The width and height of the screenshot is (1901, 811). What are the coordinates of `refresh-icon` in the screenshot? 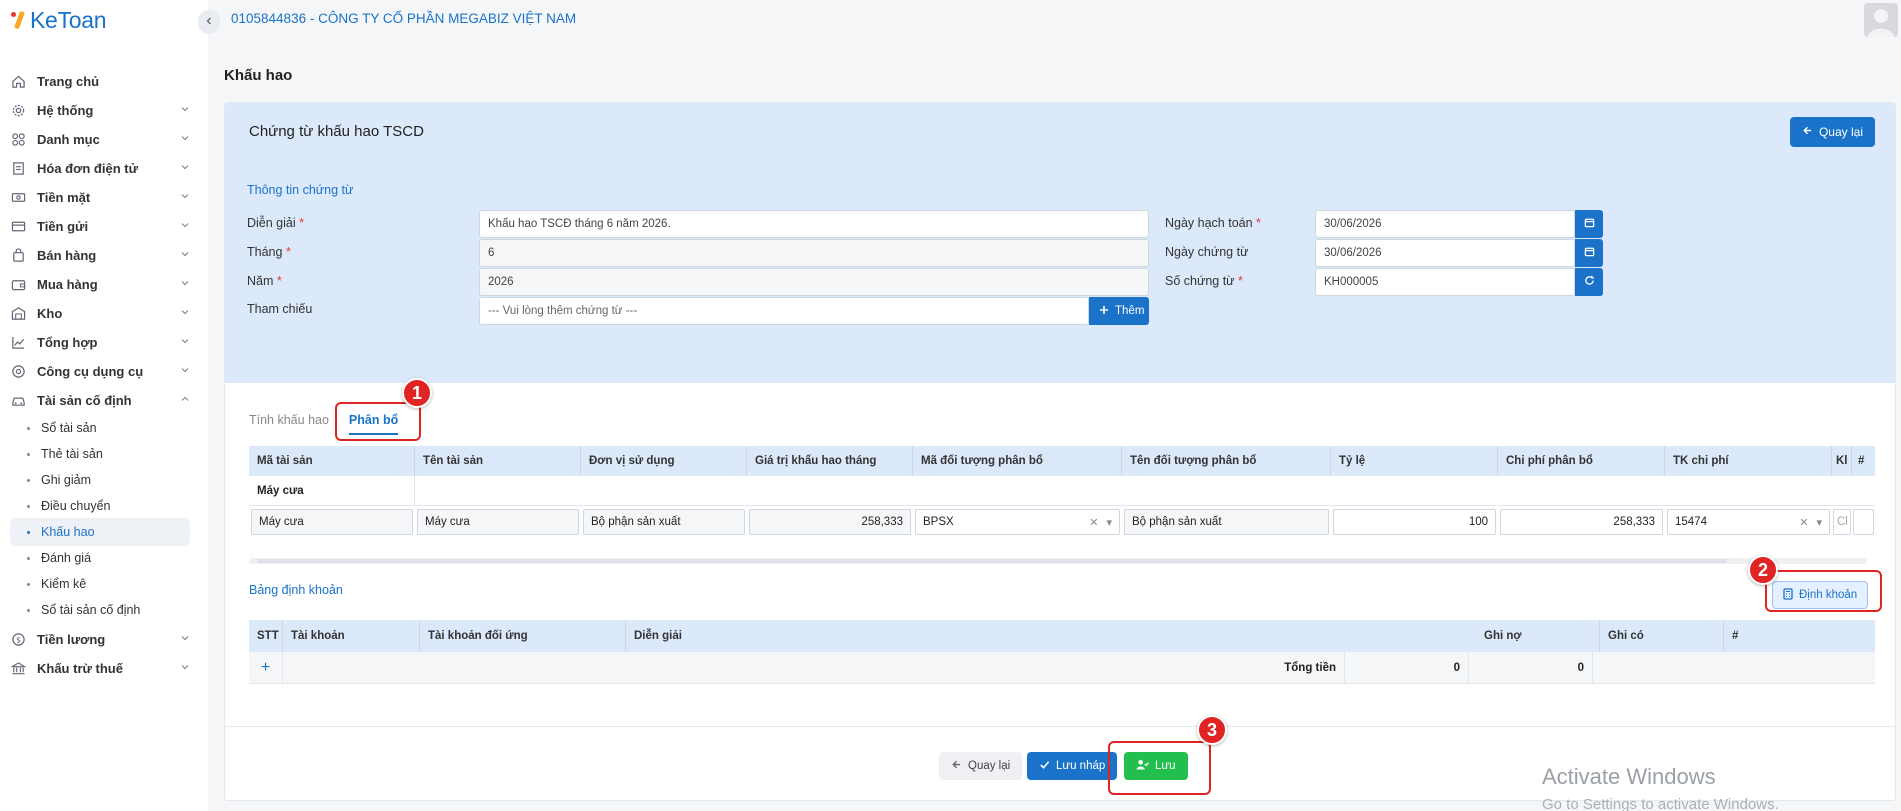 It's located at (1589, 282).